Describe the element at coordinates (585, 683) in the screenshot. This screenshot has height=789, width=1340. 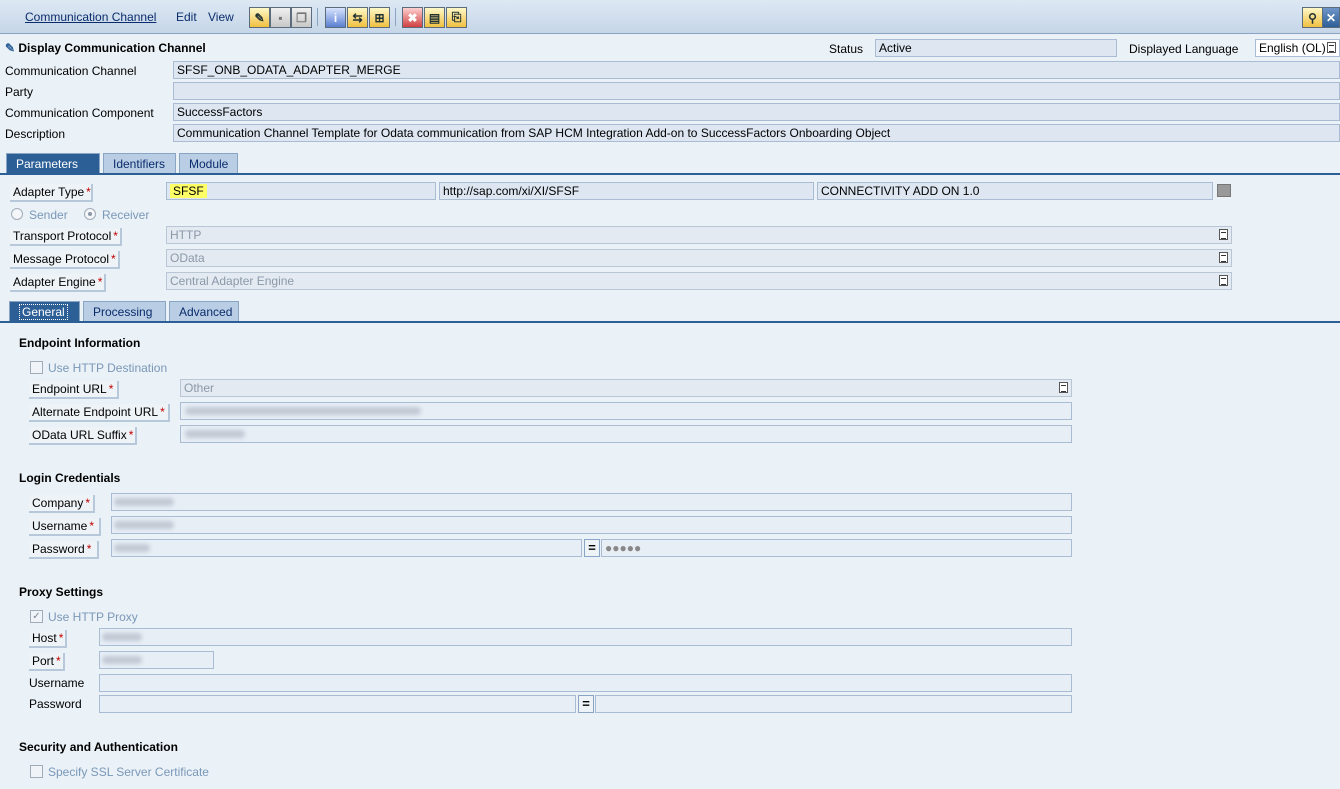
I see `proxy-username-field` at that location.